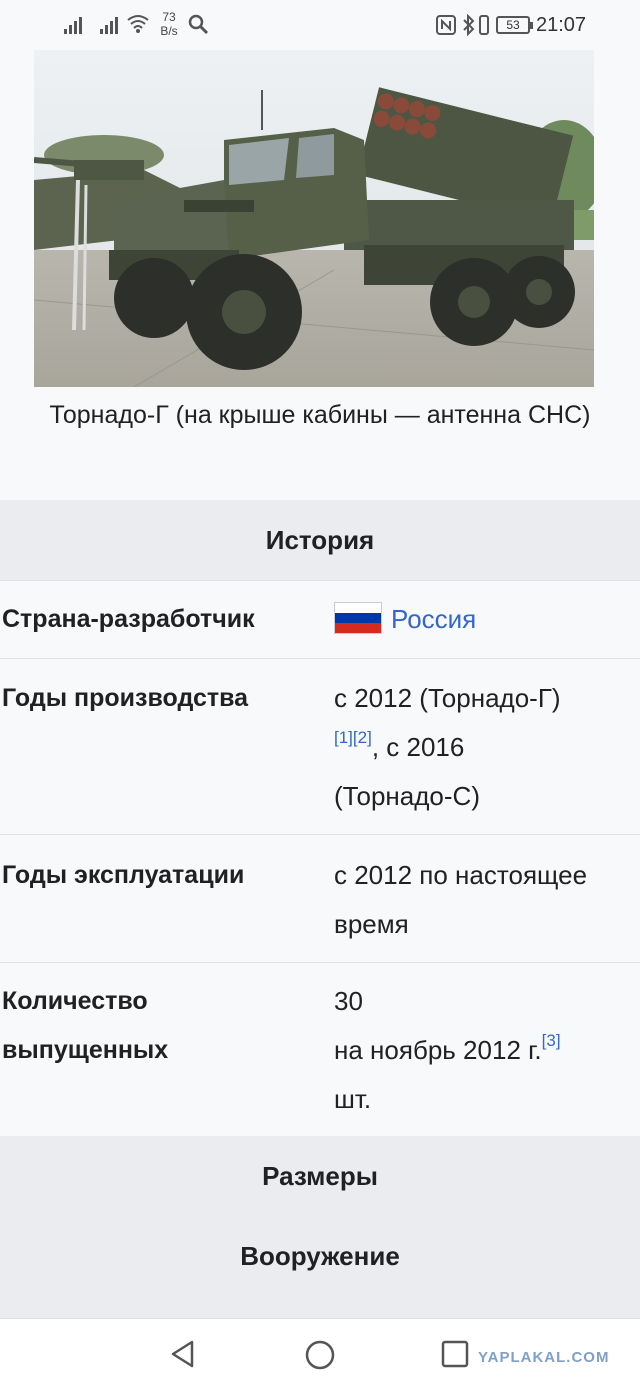 Image resolution: width=640 pixels, height=1387 pixels. Describe the element at coordinates (433, 619) in the screenshot. I see `country-link: Россия` at that location.